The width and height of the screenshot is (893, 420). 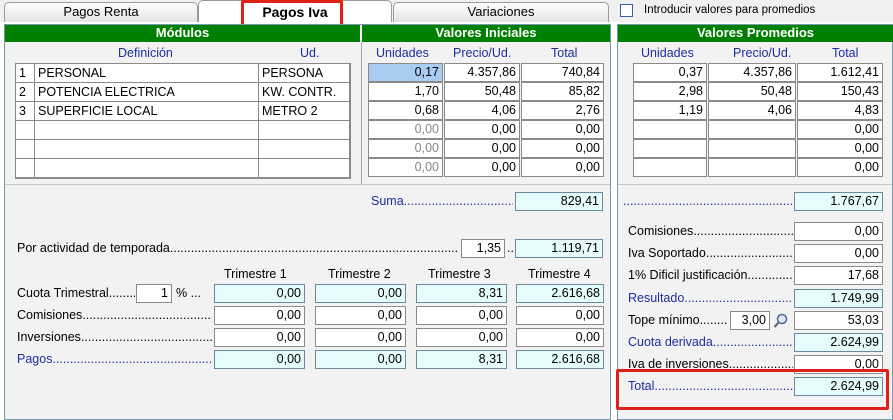 I want to click on divider, so click(x=361, y=113).